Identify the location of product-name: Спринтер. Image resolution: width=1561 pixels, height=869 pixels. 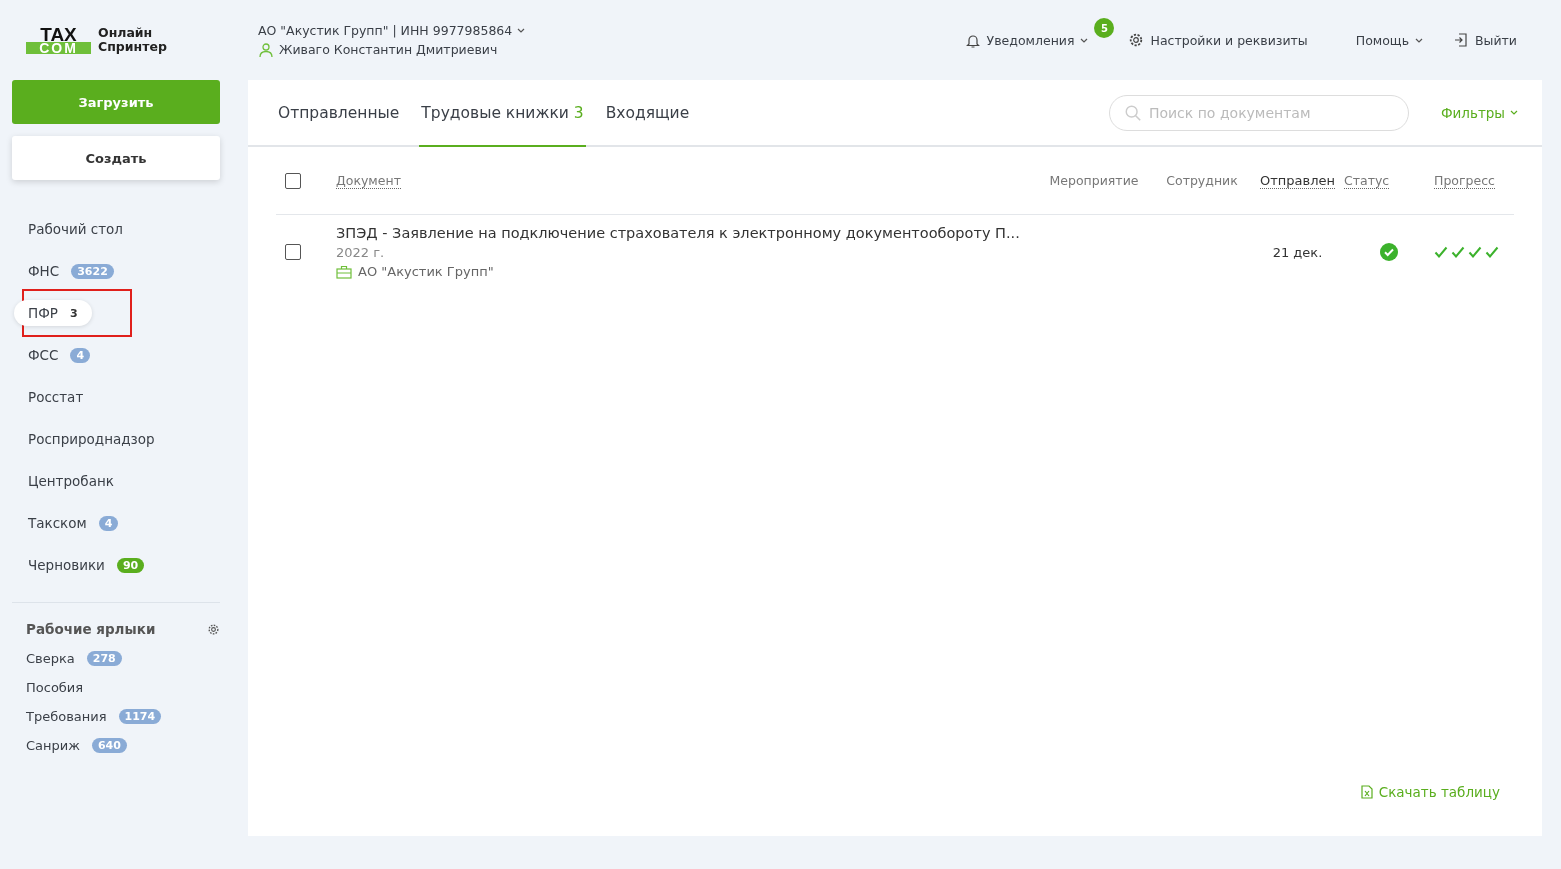
(132, 47).